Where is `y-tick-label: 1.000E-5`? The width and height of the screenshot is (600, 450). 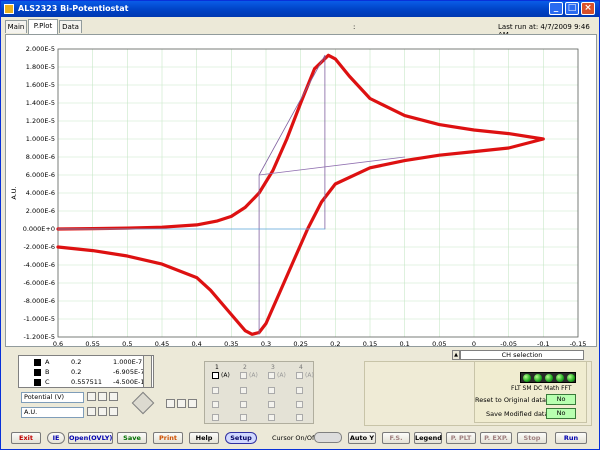
y-tick-label: 1.000E-5 is located at coordinates (40, 139).